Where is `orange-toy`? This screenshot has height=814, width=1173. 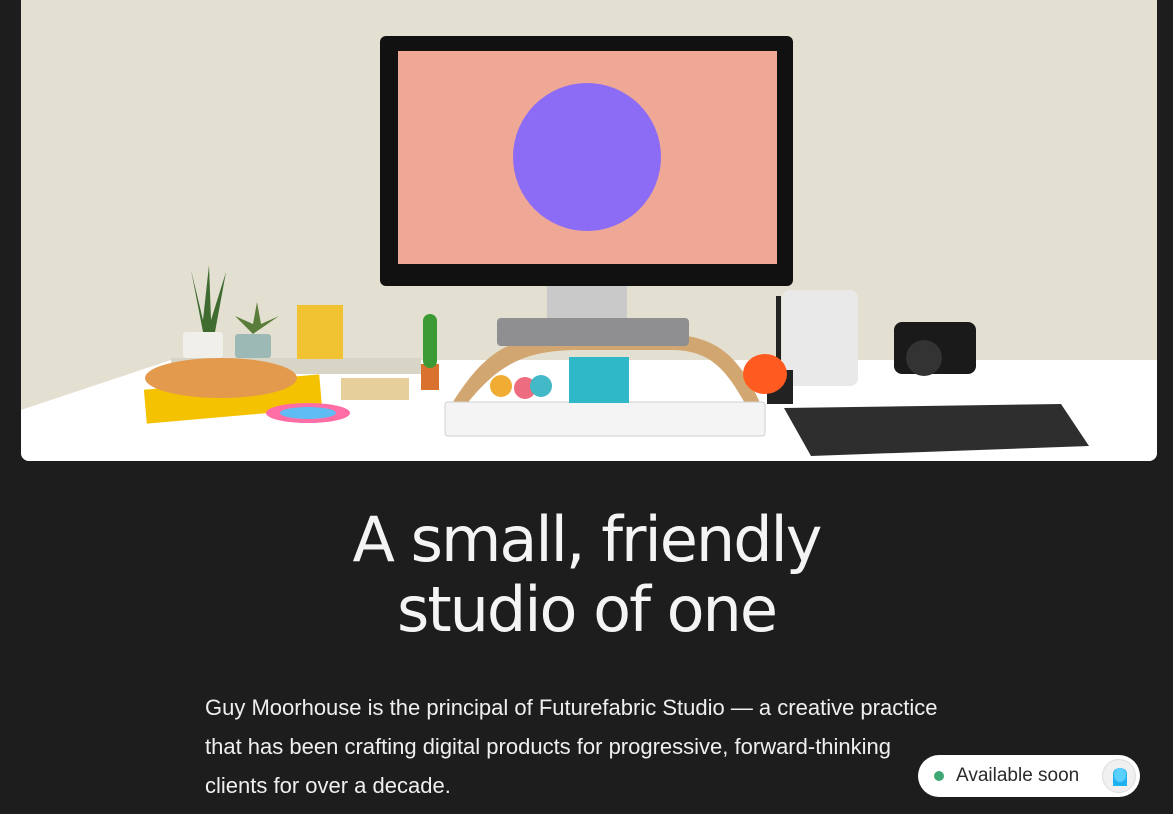 orange-toy is located at coordinates (765, 374).